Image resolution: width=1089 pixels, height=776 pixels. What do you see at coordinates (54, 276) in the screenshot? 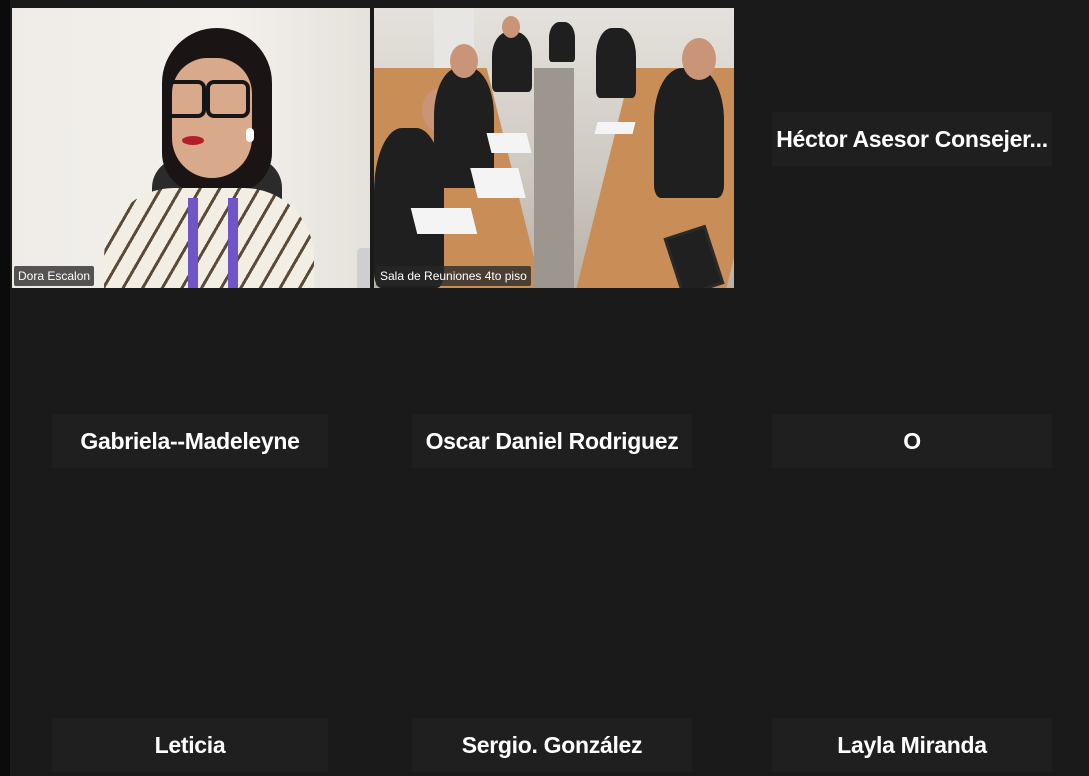
I see `participant-name-label: Dora Escalon` at bounding box center [54, 276].